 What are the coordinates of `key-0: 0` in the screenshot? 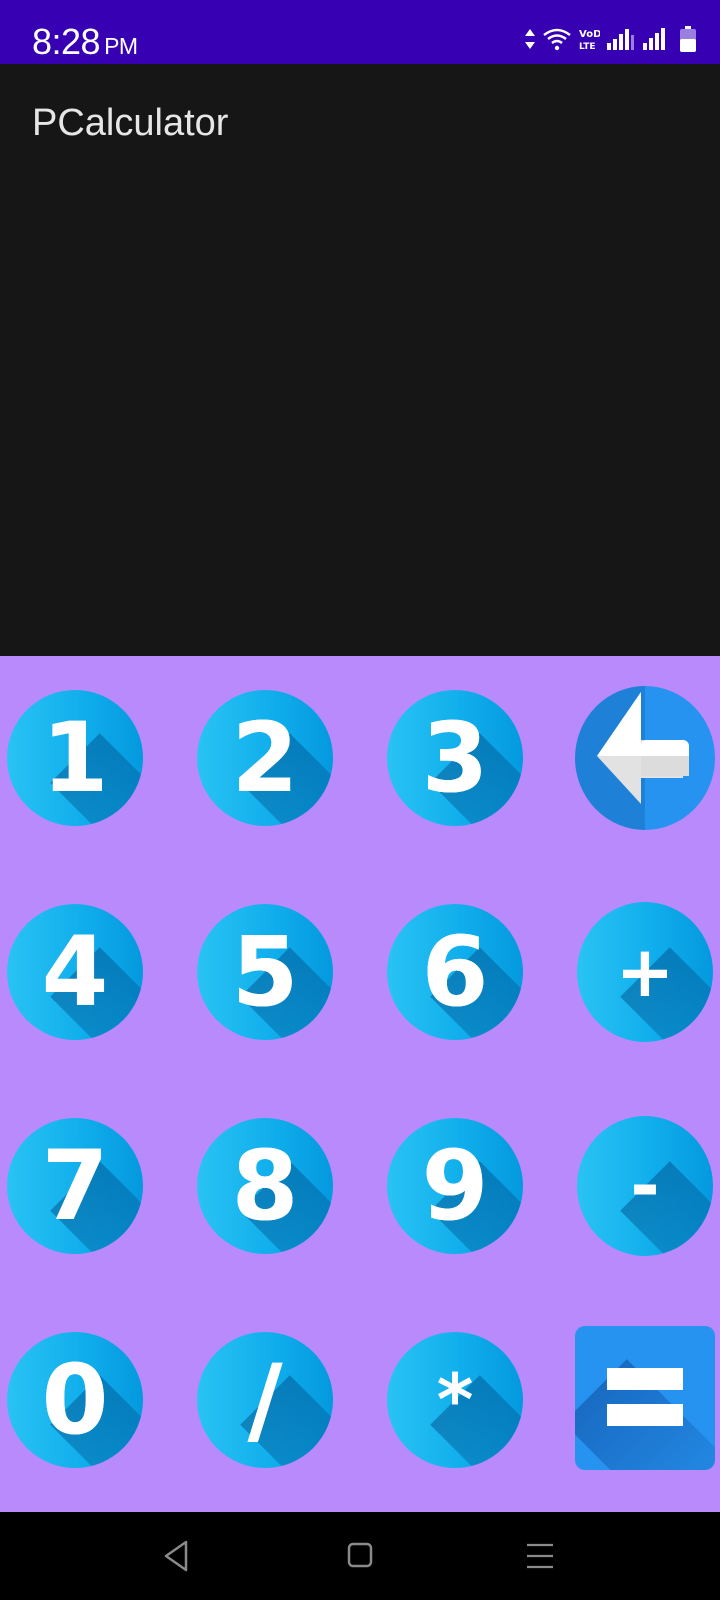 It's located at (75, 1400).